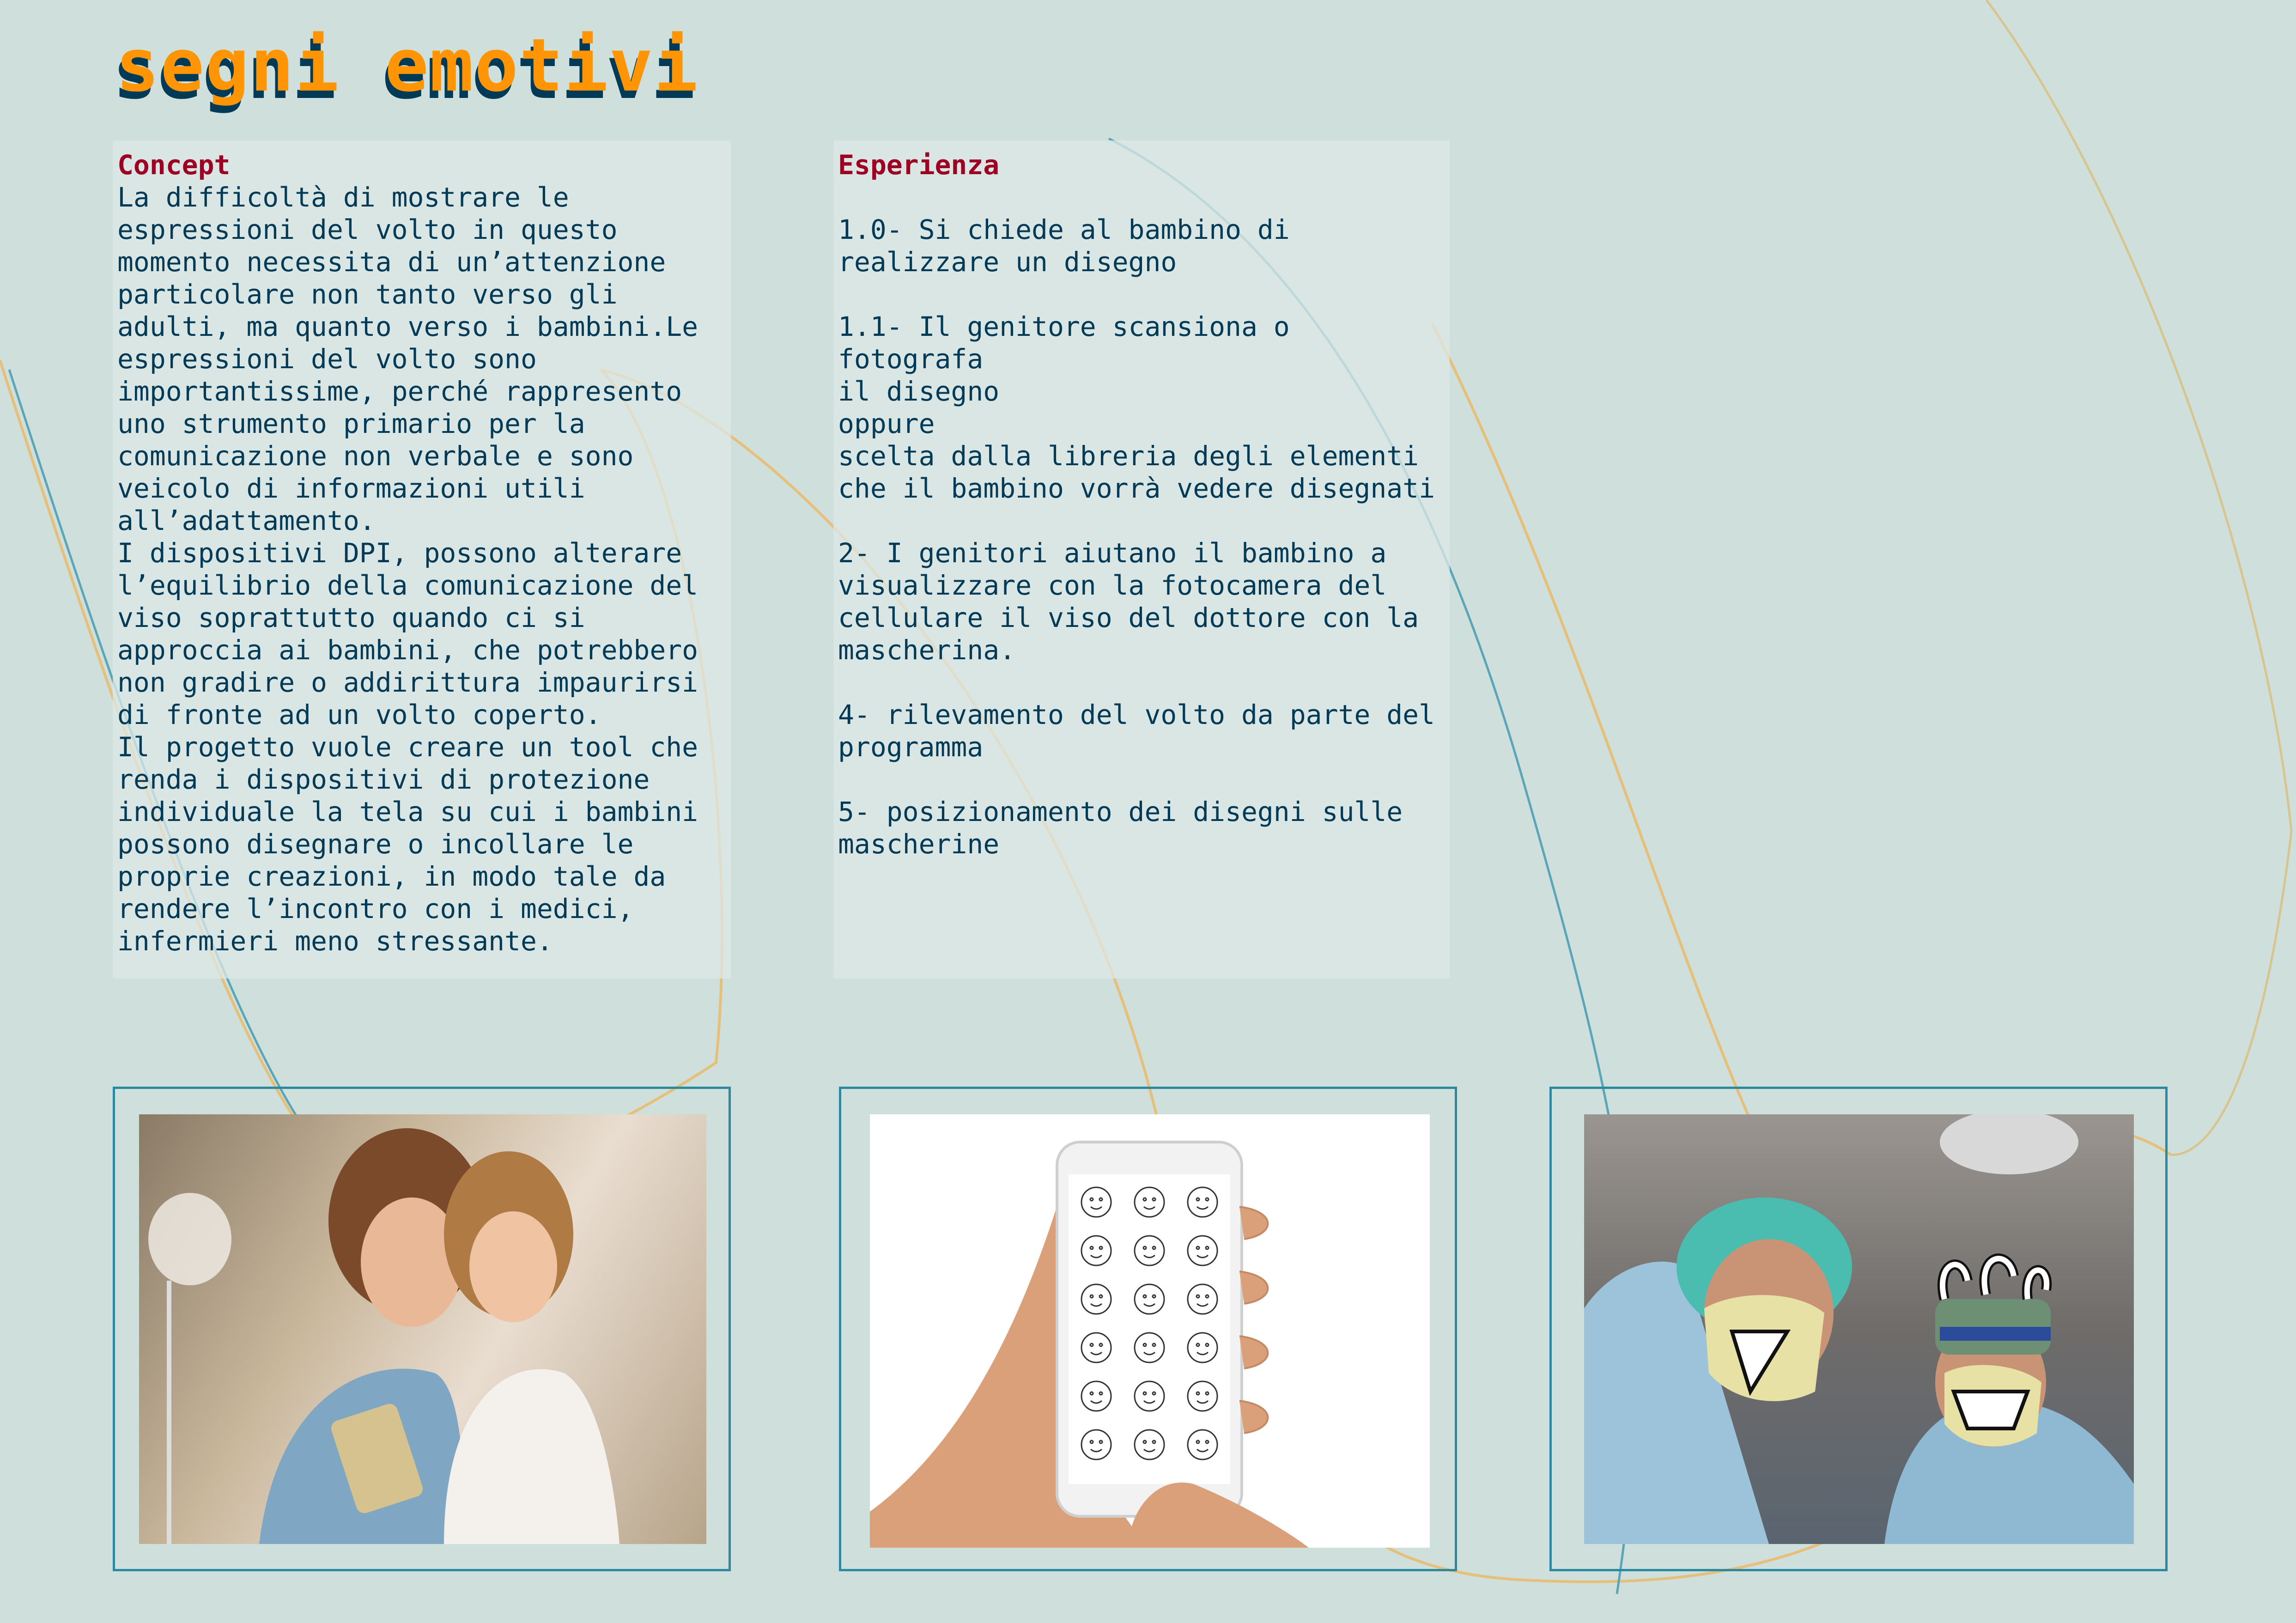  I want to click on title-text: segni emotivi, so click(407, 65).